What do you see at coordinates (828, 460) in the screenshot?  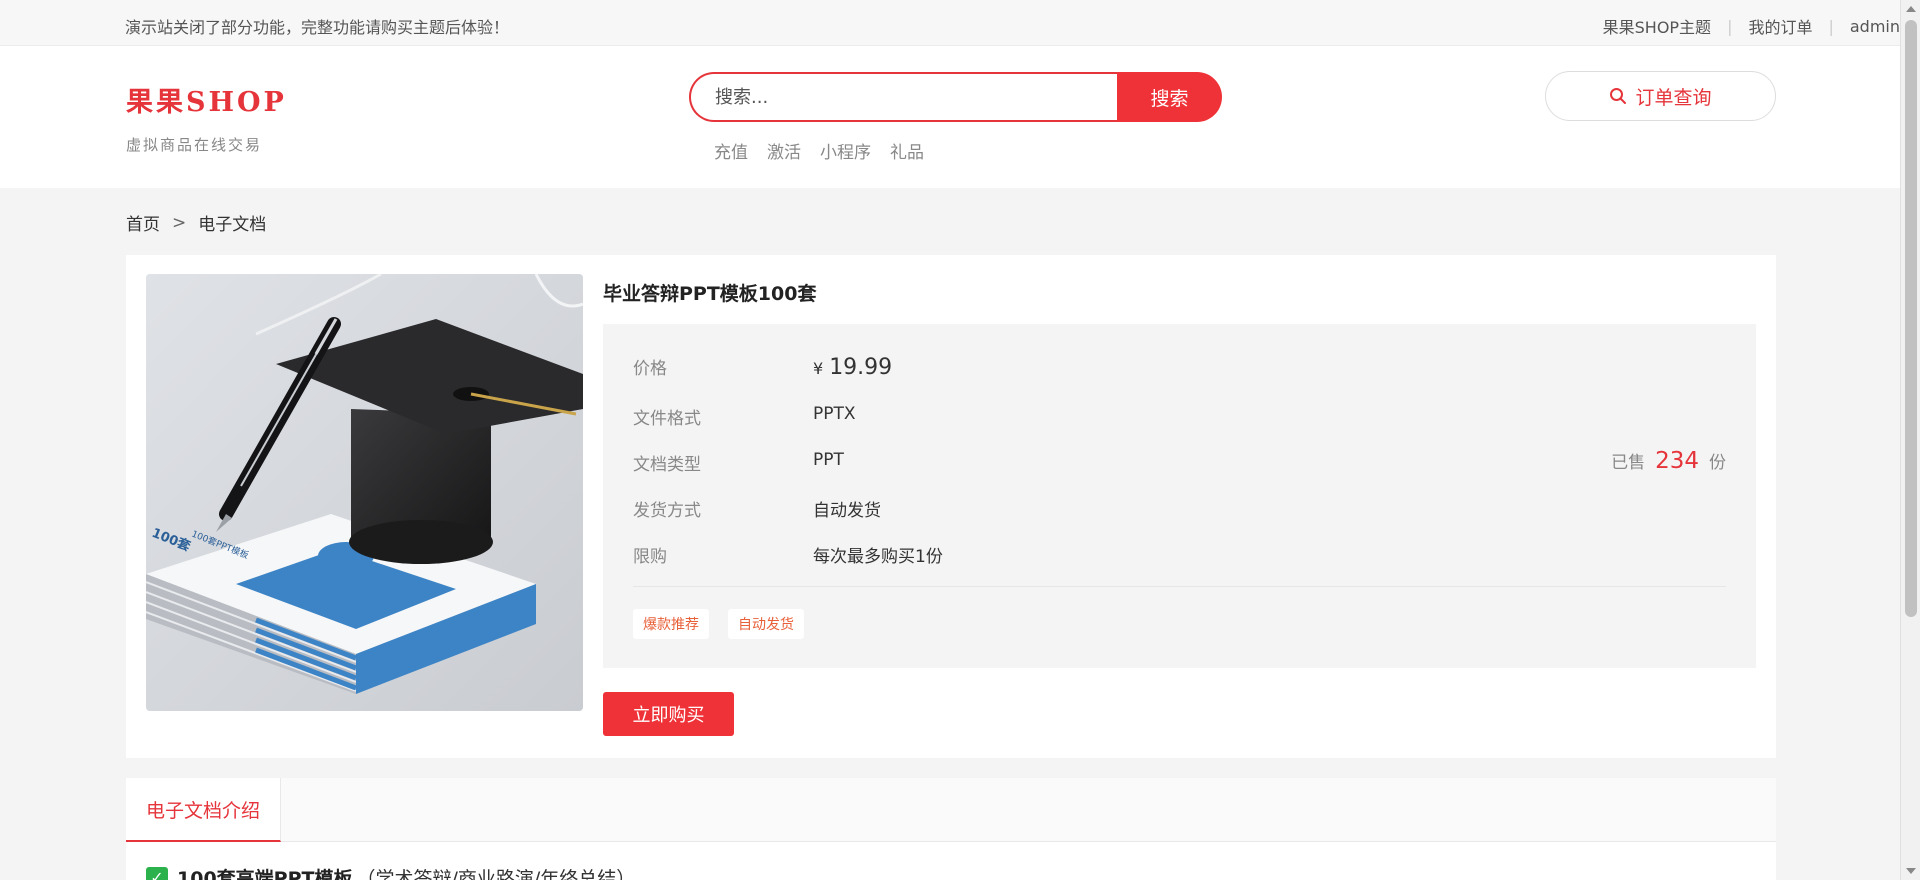 I see `type-value: PPT` at bounding box center [828, 460].